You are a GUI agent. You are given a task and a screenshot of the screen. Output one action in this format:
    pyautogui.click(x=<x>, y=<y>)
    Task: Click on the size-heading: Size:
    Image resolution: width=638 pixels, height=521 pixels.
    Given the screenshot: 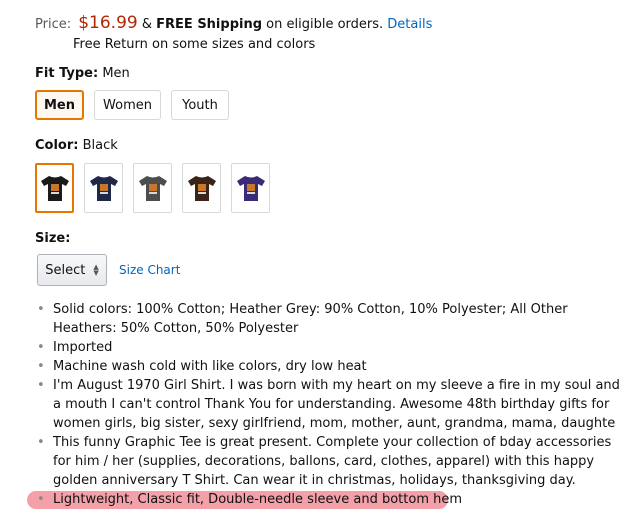 What is the action you would take?
    pyautogui.click(x=52, y=238)
    